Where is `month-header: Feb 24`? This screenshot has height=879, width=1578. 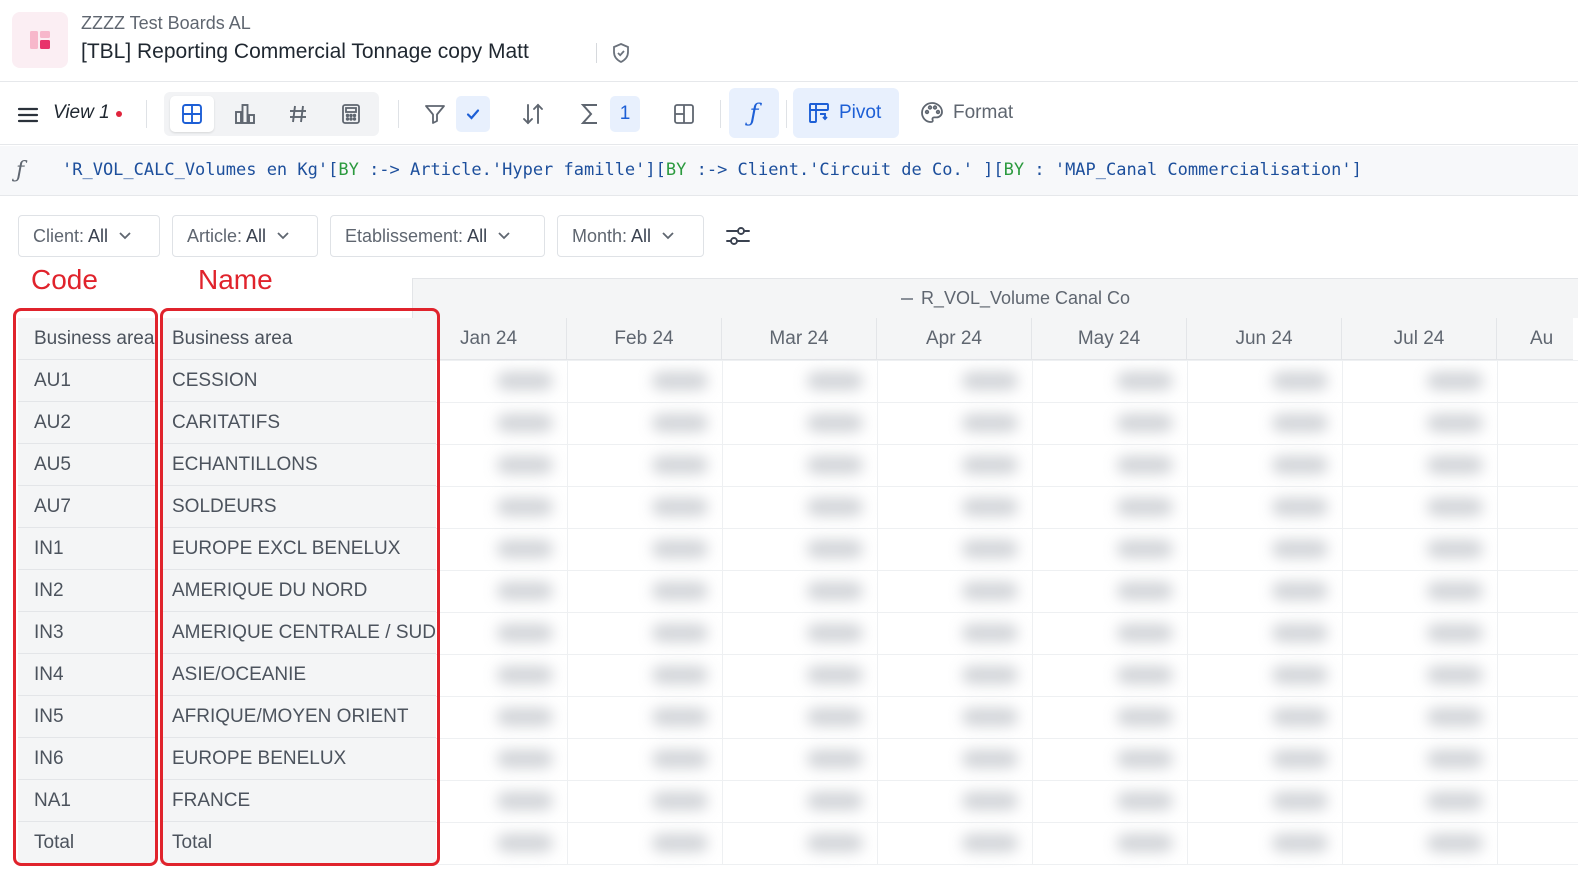 month-header: Feb 24 is located at coordinates (644, 339).